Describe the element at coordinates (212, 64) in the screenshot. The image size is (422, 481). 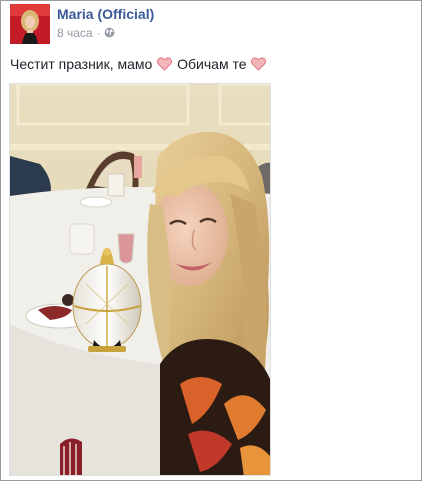
I see `post-text-part2: Обичам те` at that location.